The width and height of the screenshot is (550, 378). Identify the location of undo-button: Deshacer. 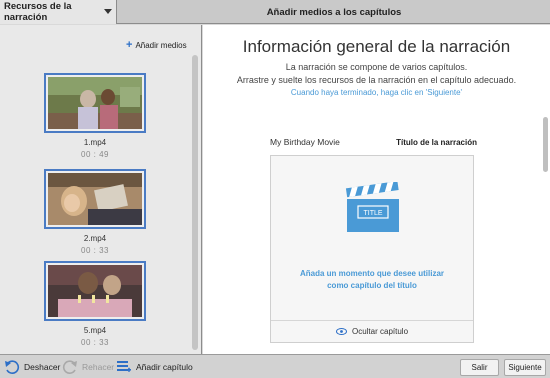
(32, 367).